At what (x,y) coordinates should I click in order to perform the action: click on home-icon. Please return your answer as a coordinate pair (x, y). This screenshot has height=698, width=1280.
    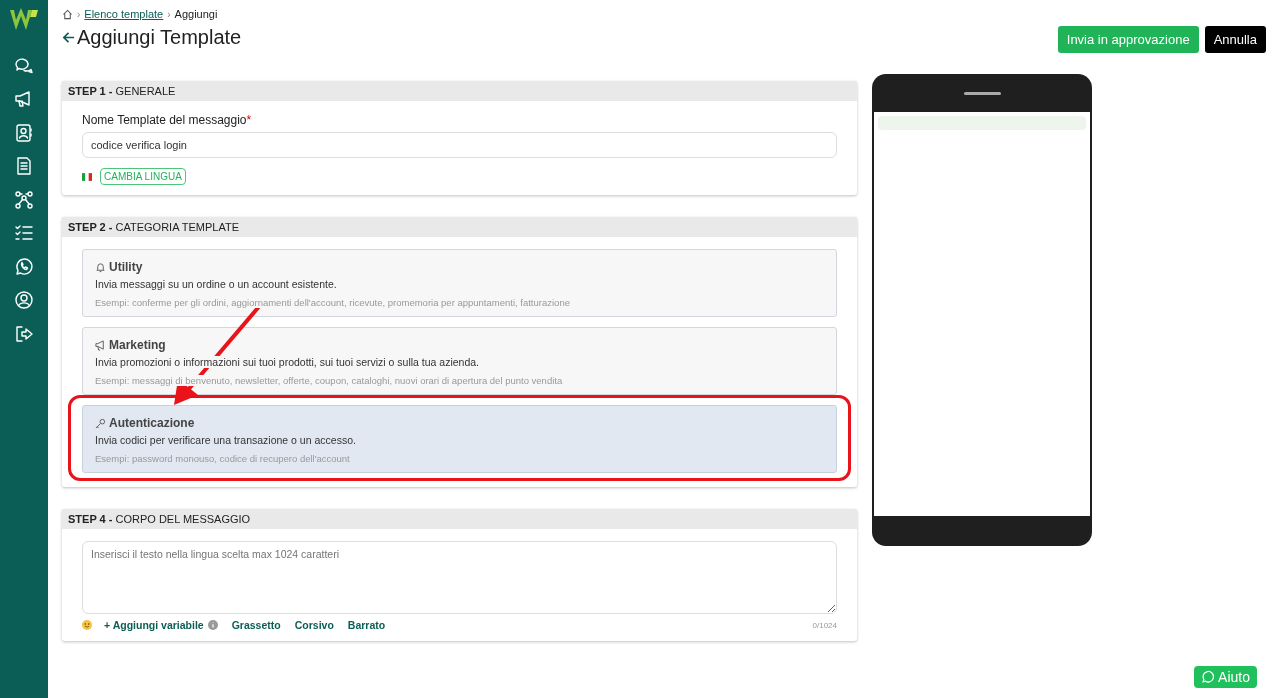
    Looking at the image, I should click on (67, 14).